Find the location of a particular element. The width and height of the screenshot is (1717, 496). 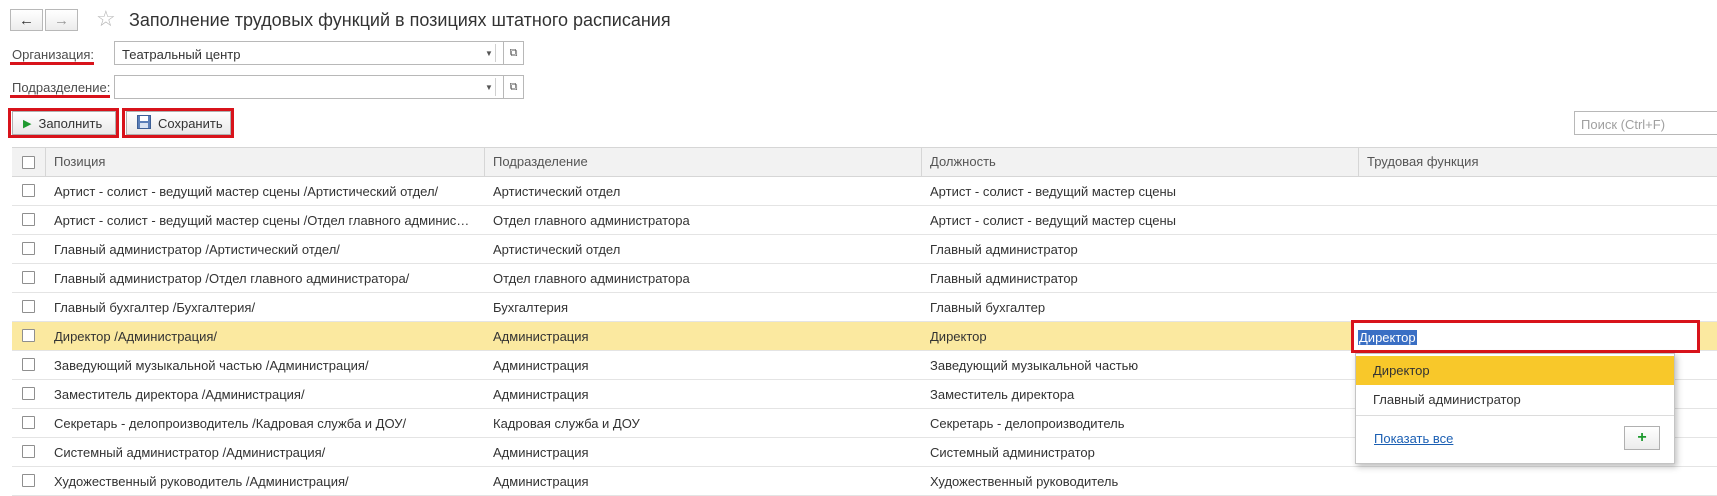

cell-post: Заведующий музыкальной частью is located at coordinates (1034, 365).